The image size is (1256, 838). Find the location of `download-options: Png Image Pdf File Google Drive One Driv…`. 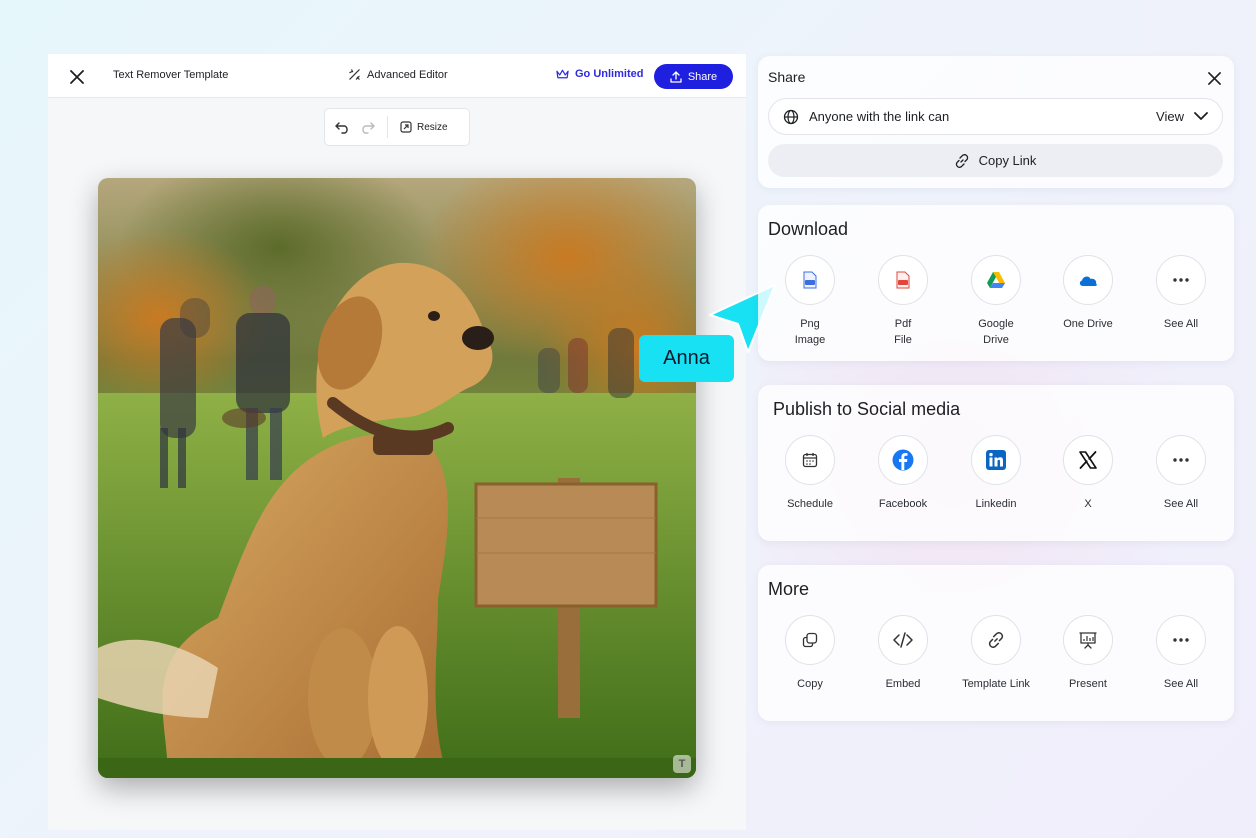

download-options: Png Image Pdf File Google Drive One Driv… is located at coordinates (996, 305).